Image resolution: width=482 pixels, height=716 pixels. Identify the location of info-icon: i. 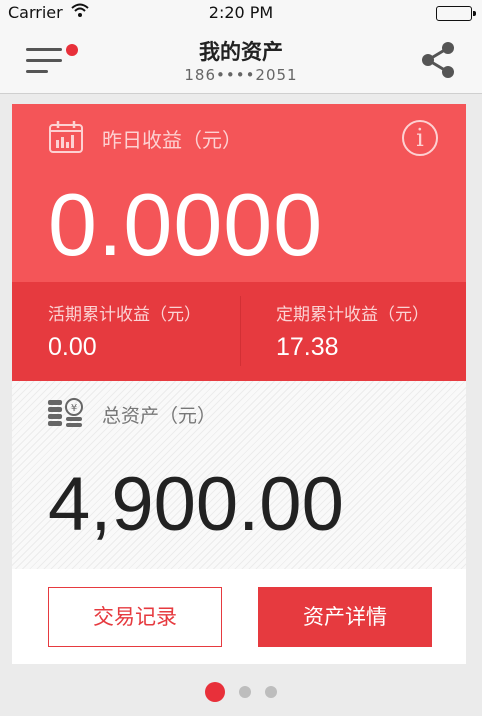
(420, 138).